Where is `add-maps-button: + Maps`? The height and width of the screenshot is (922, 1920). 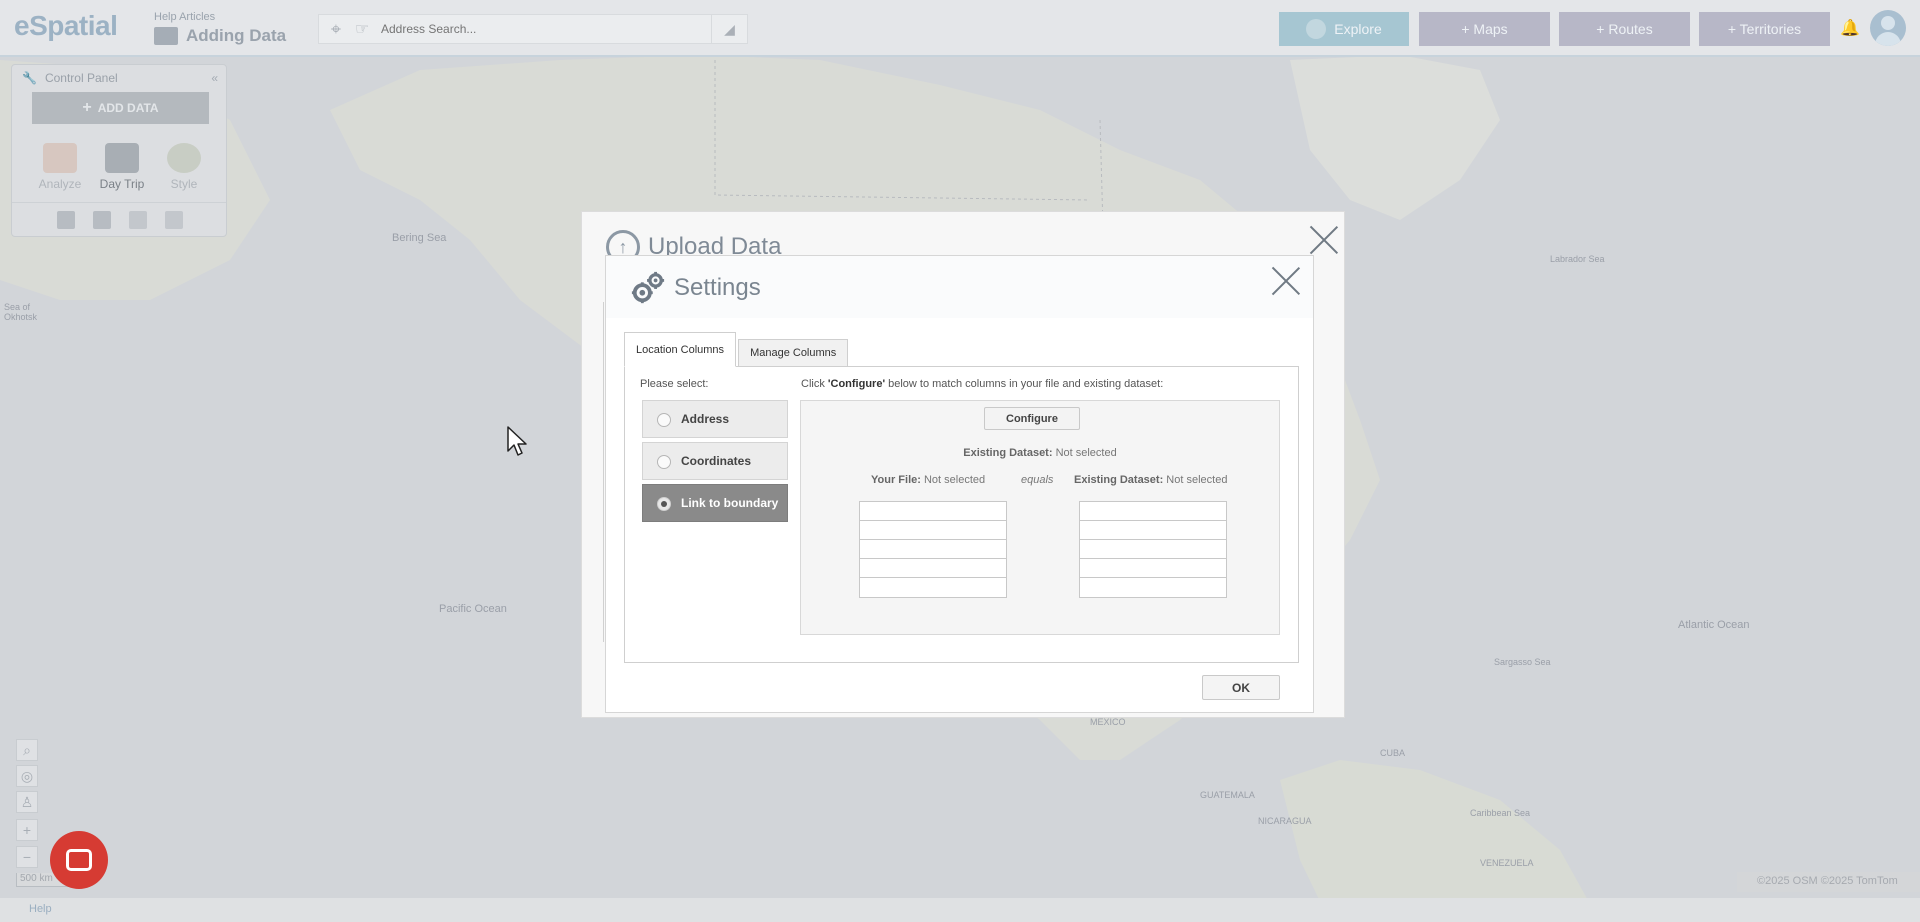 add-maps-button: + Maps is located at coordinates (1484, 29).